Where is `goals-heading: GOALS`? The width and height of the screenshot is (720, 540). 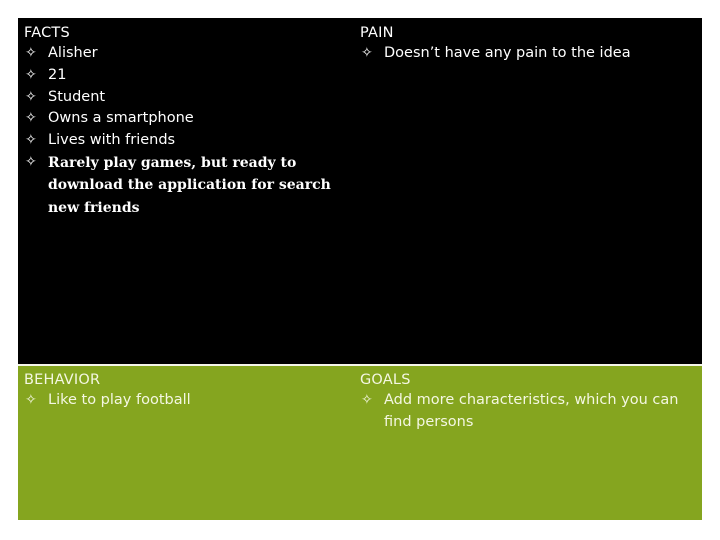
goals-heading: GOALS is located at coordinates (385, 380).